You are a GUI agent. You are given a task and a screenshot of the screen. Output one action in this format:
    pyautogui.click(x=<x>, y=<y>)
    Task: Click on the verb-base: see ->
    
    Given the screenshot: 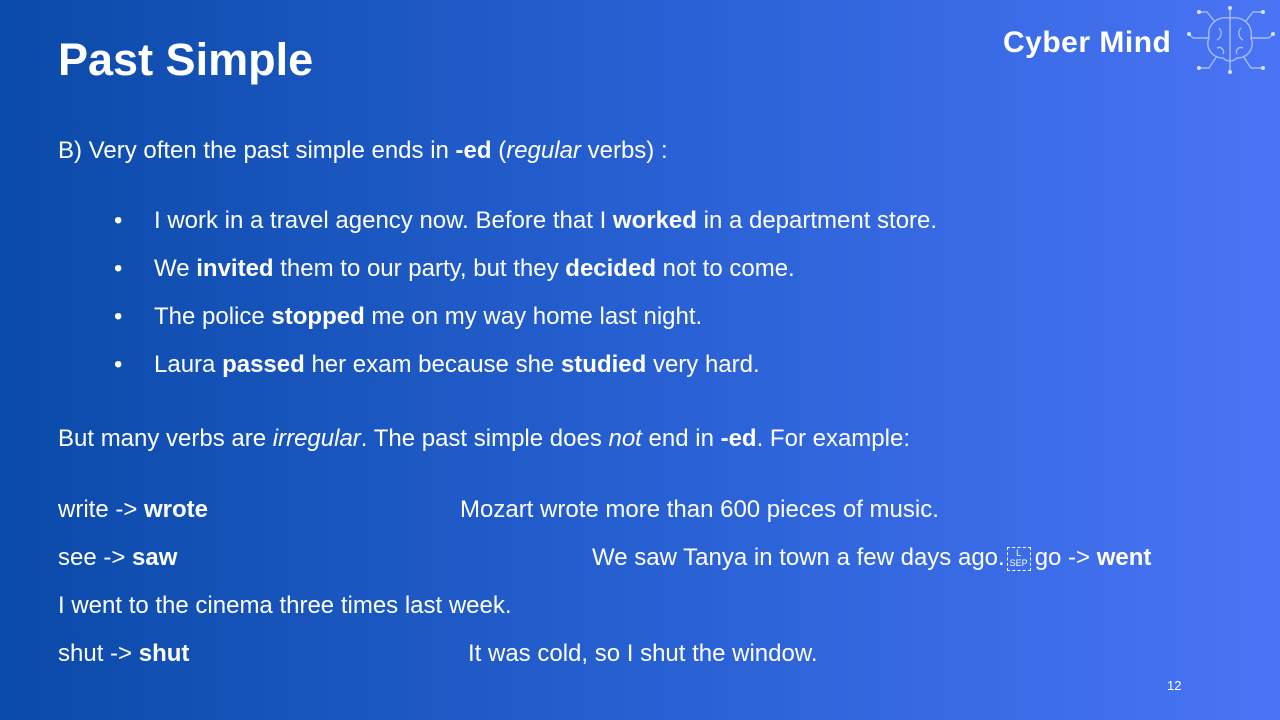 What is the action you would take?
    pyautogui.click(x=95, y=557)
    